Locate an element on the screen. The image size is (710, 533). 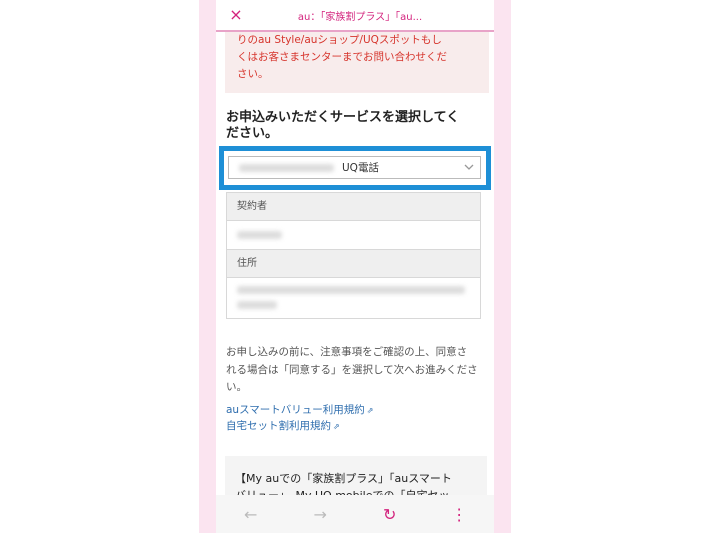
link-label: auスマートバリュー利用規約 is located at coordinates (295, 410).